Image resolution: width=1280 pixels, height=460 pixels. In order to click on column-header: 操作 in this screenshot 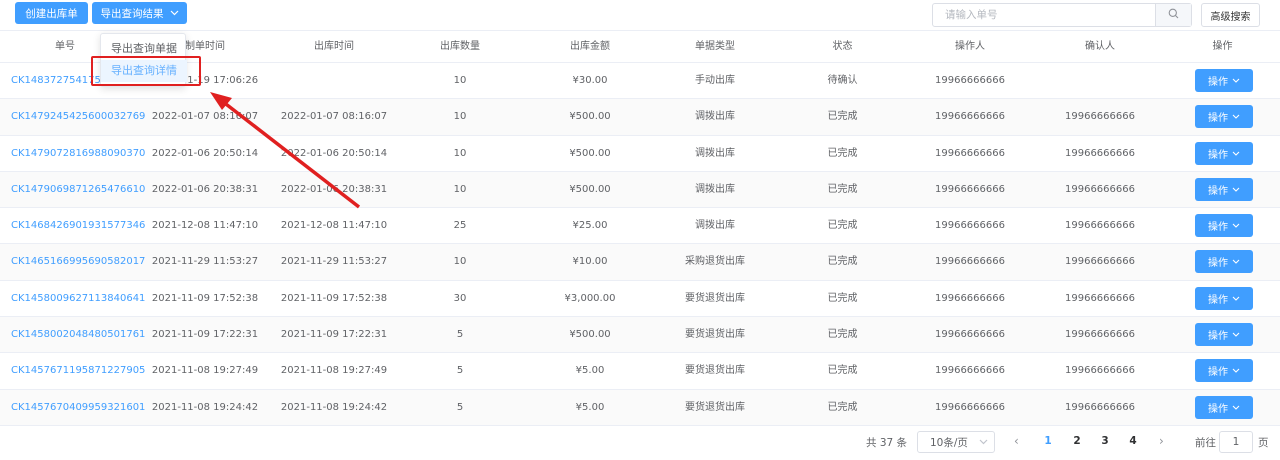, I will do `click(1222, 46)`.